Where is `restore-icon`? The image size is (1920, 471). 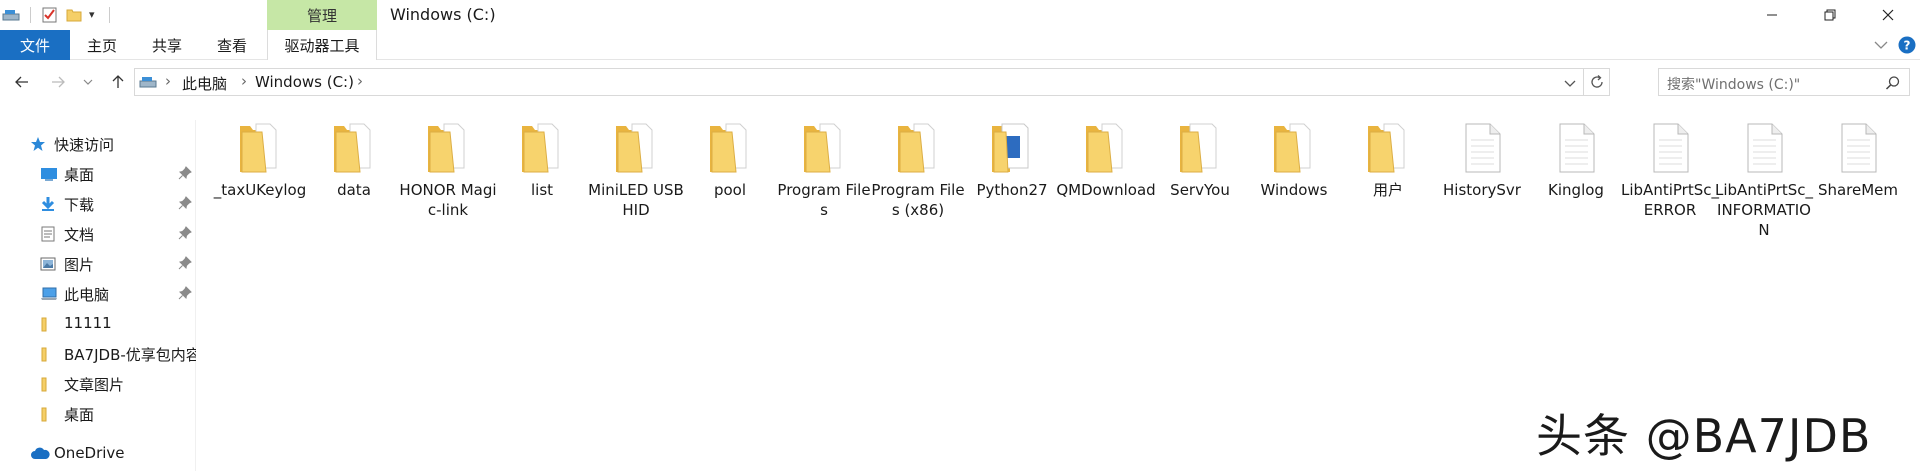 restore-icon is located at coordinates (1830, 15).